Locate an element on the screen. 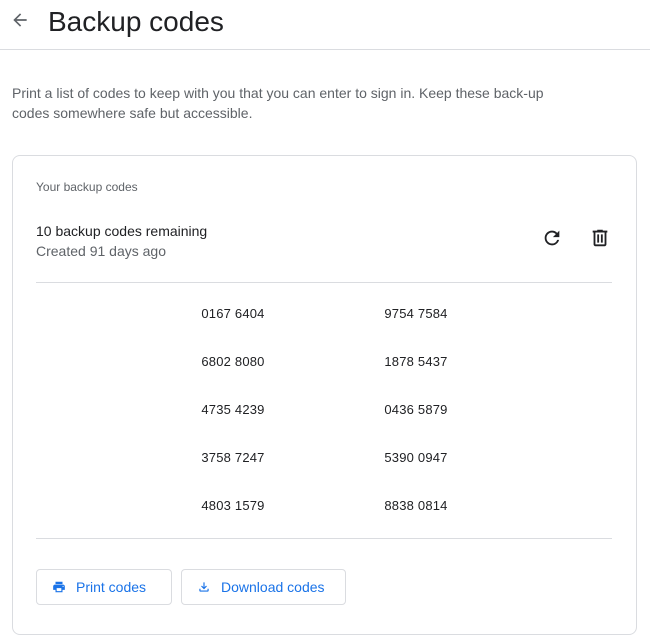 The width and height of the screenshot is (650, 640). backup-code: 0436 5879 is located at coordinates (416, 409).